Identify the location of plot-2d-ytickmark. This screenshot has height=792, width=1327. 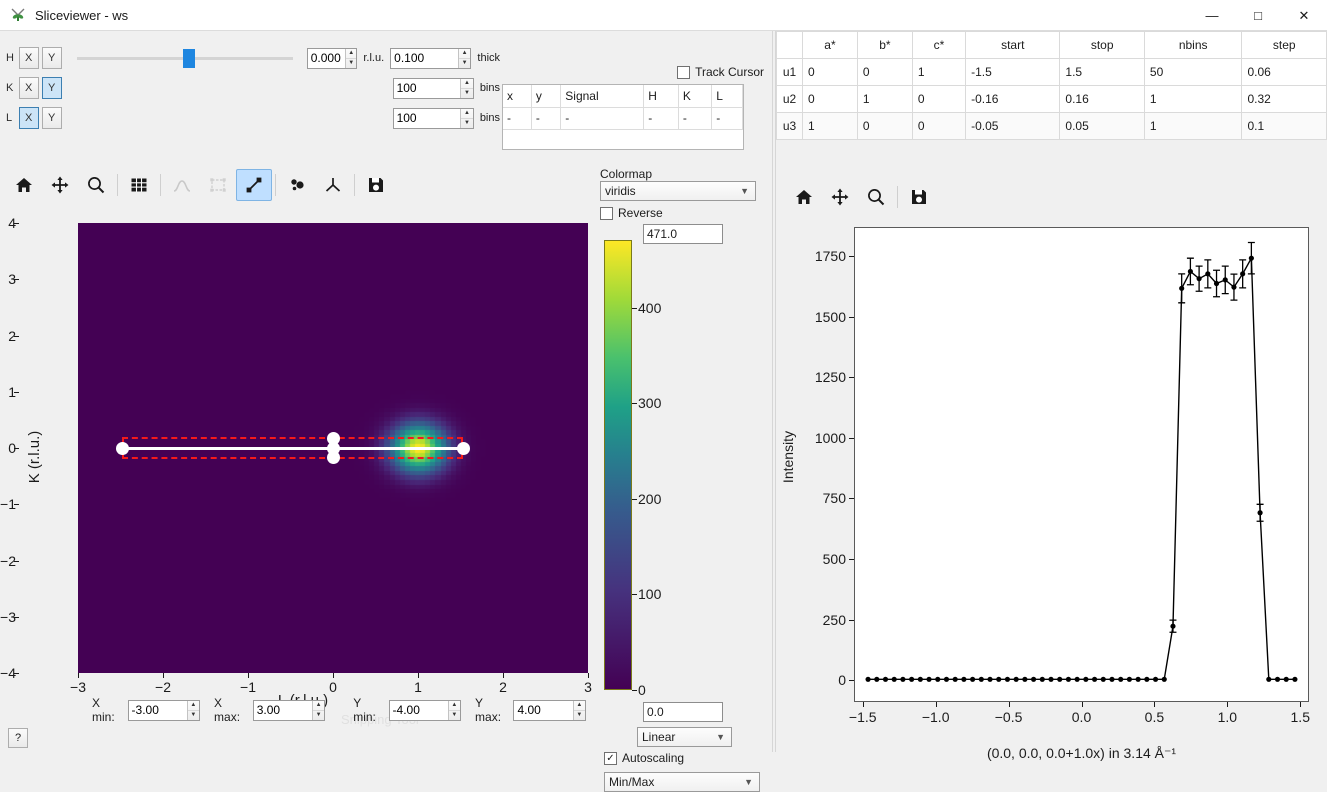
(16, 223).